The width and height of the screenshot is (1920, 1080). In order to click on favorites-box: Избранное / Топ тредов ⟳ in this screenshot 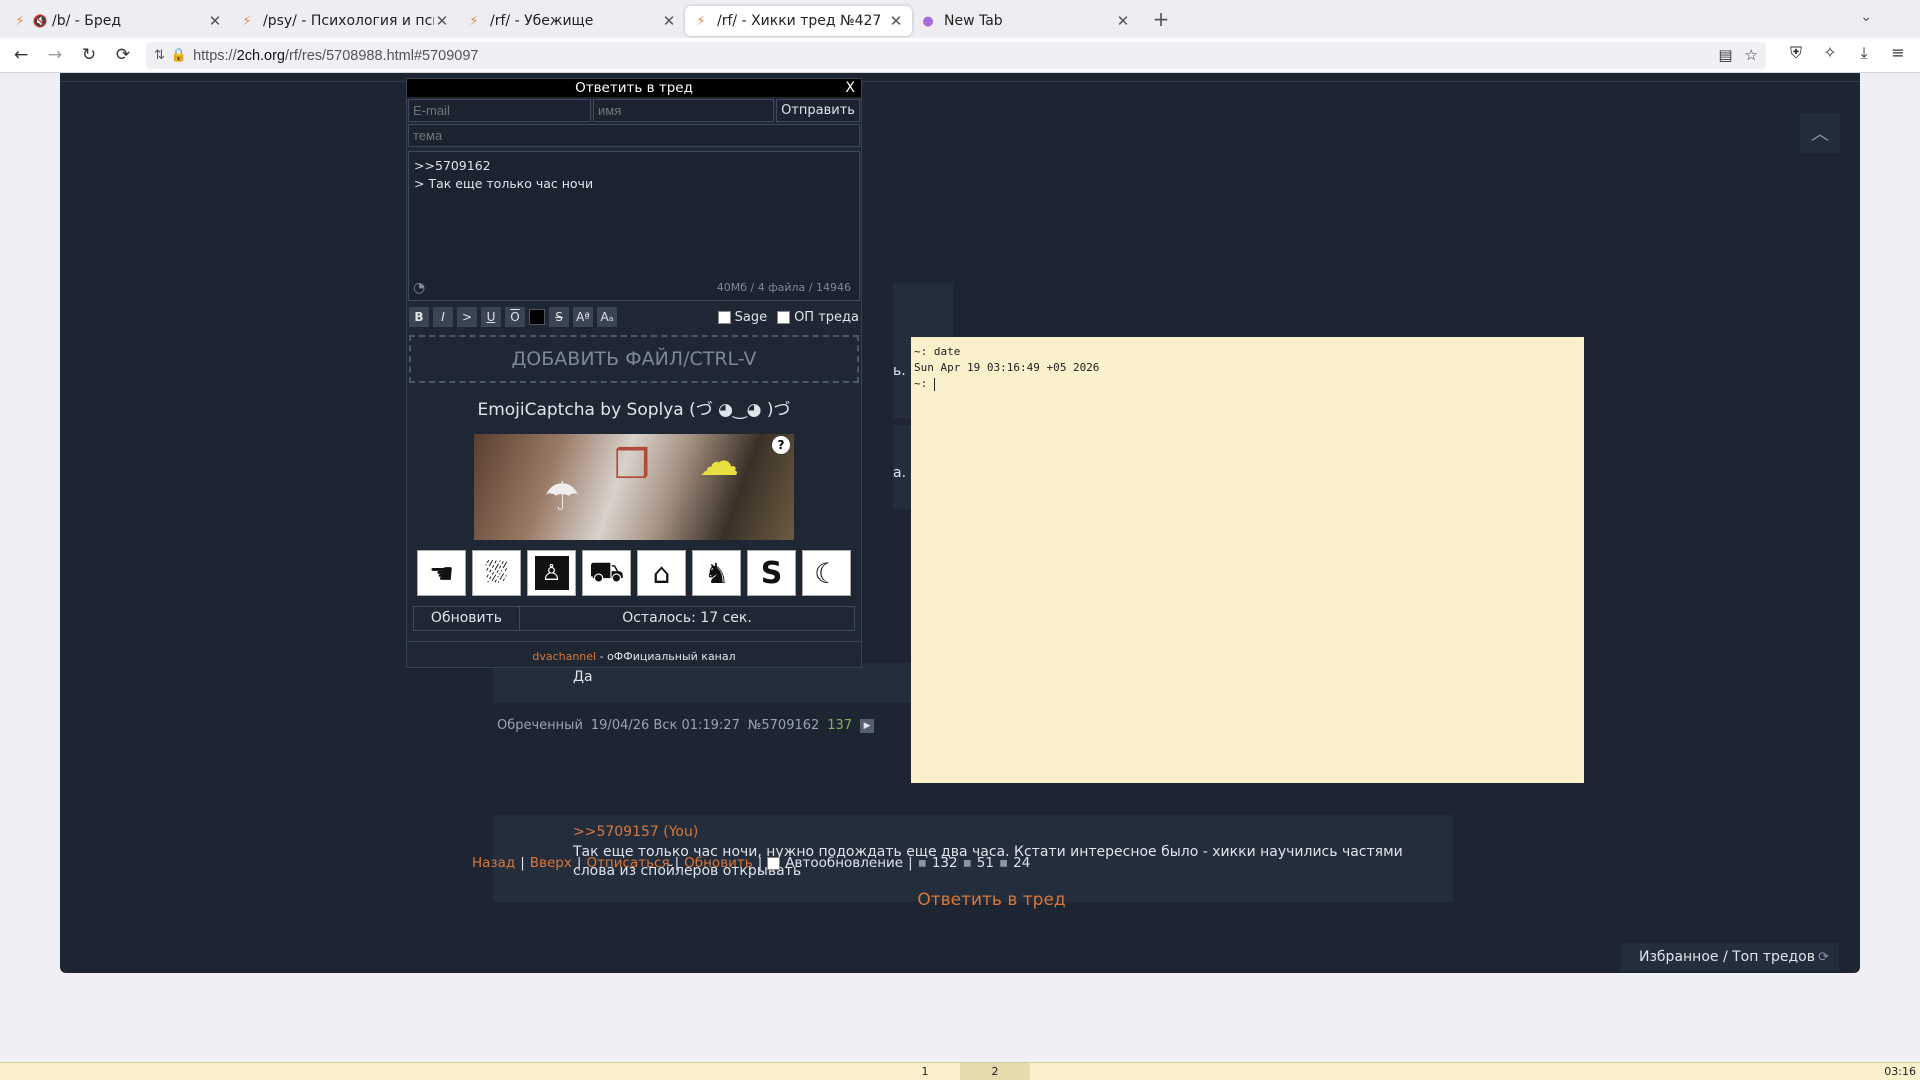, I will do `click(1730, 957)`.